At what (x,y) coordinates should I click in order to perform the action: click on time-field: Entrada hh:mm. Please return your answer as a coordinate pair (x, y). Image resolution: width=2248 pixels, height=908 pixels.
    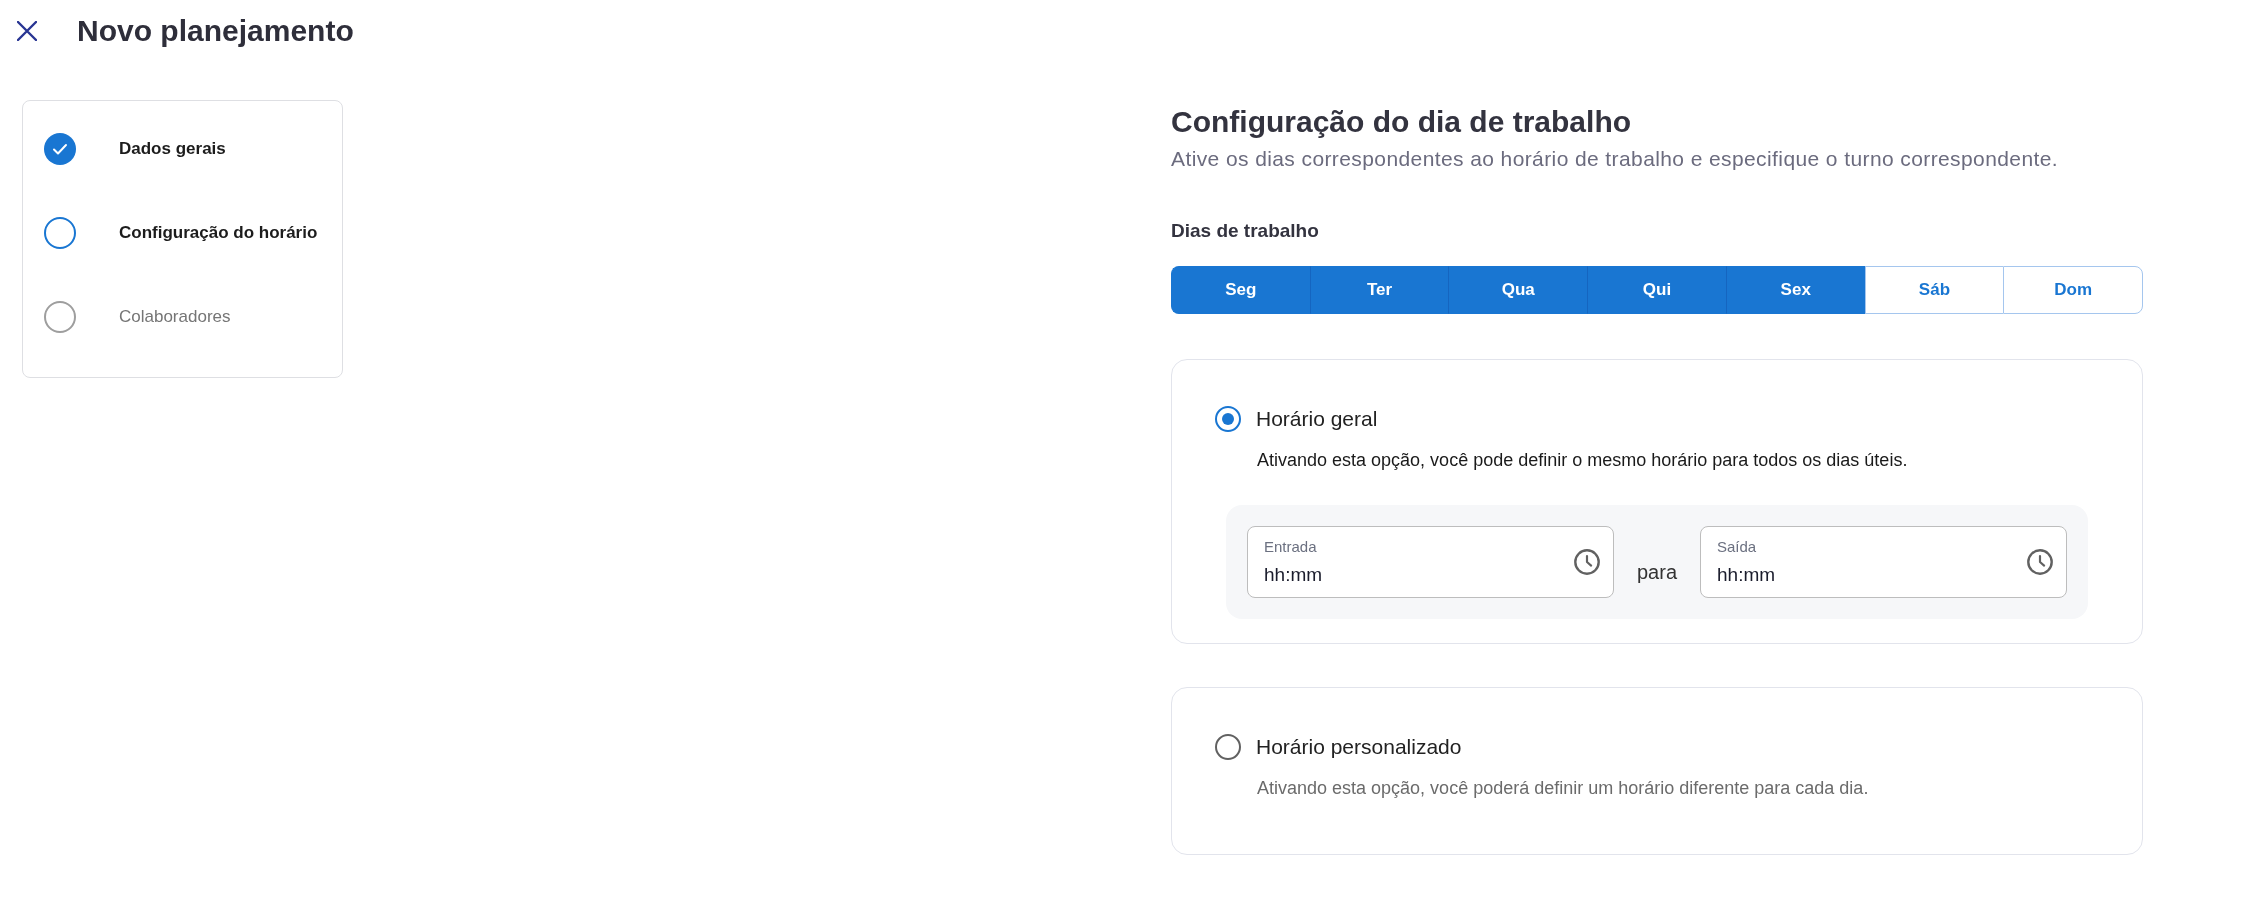
    Looking at the image, I should click on (1430, 562).